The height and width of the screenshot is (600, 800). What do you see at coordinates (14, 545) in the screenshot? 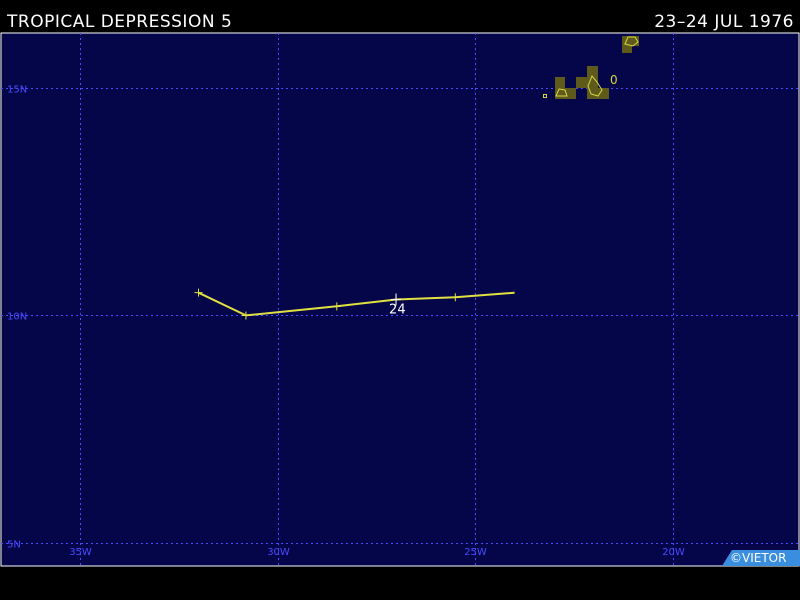
I see `lat-label: 5N` at bounding box center [14, 545].